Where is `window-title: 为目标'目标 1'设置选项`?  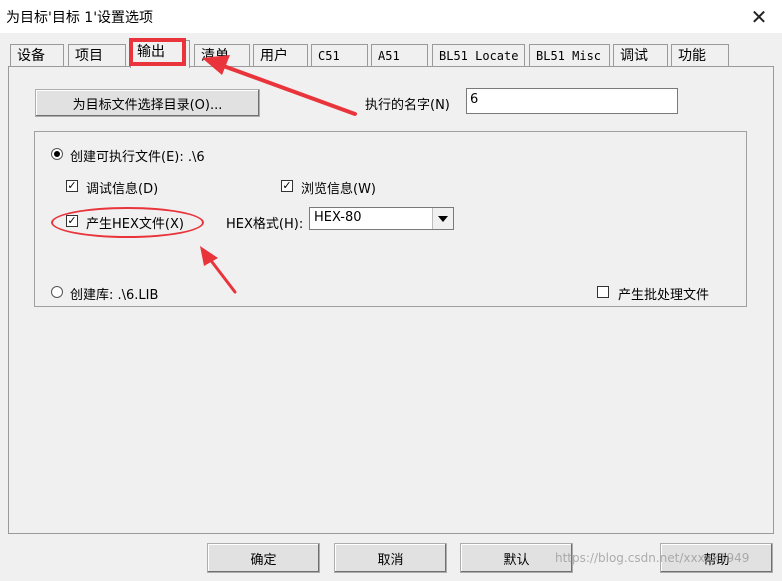
window-title: 为目标'目标 1'设置选项 is located at coordinates (80, 18).